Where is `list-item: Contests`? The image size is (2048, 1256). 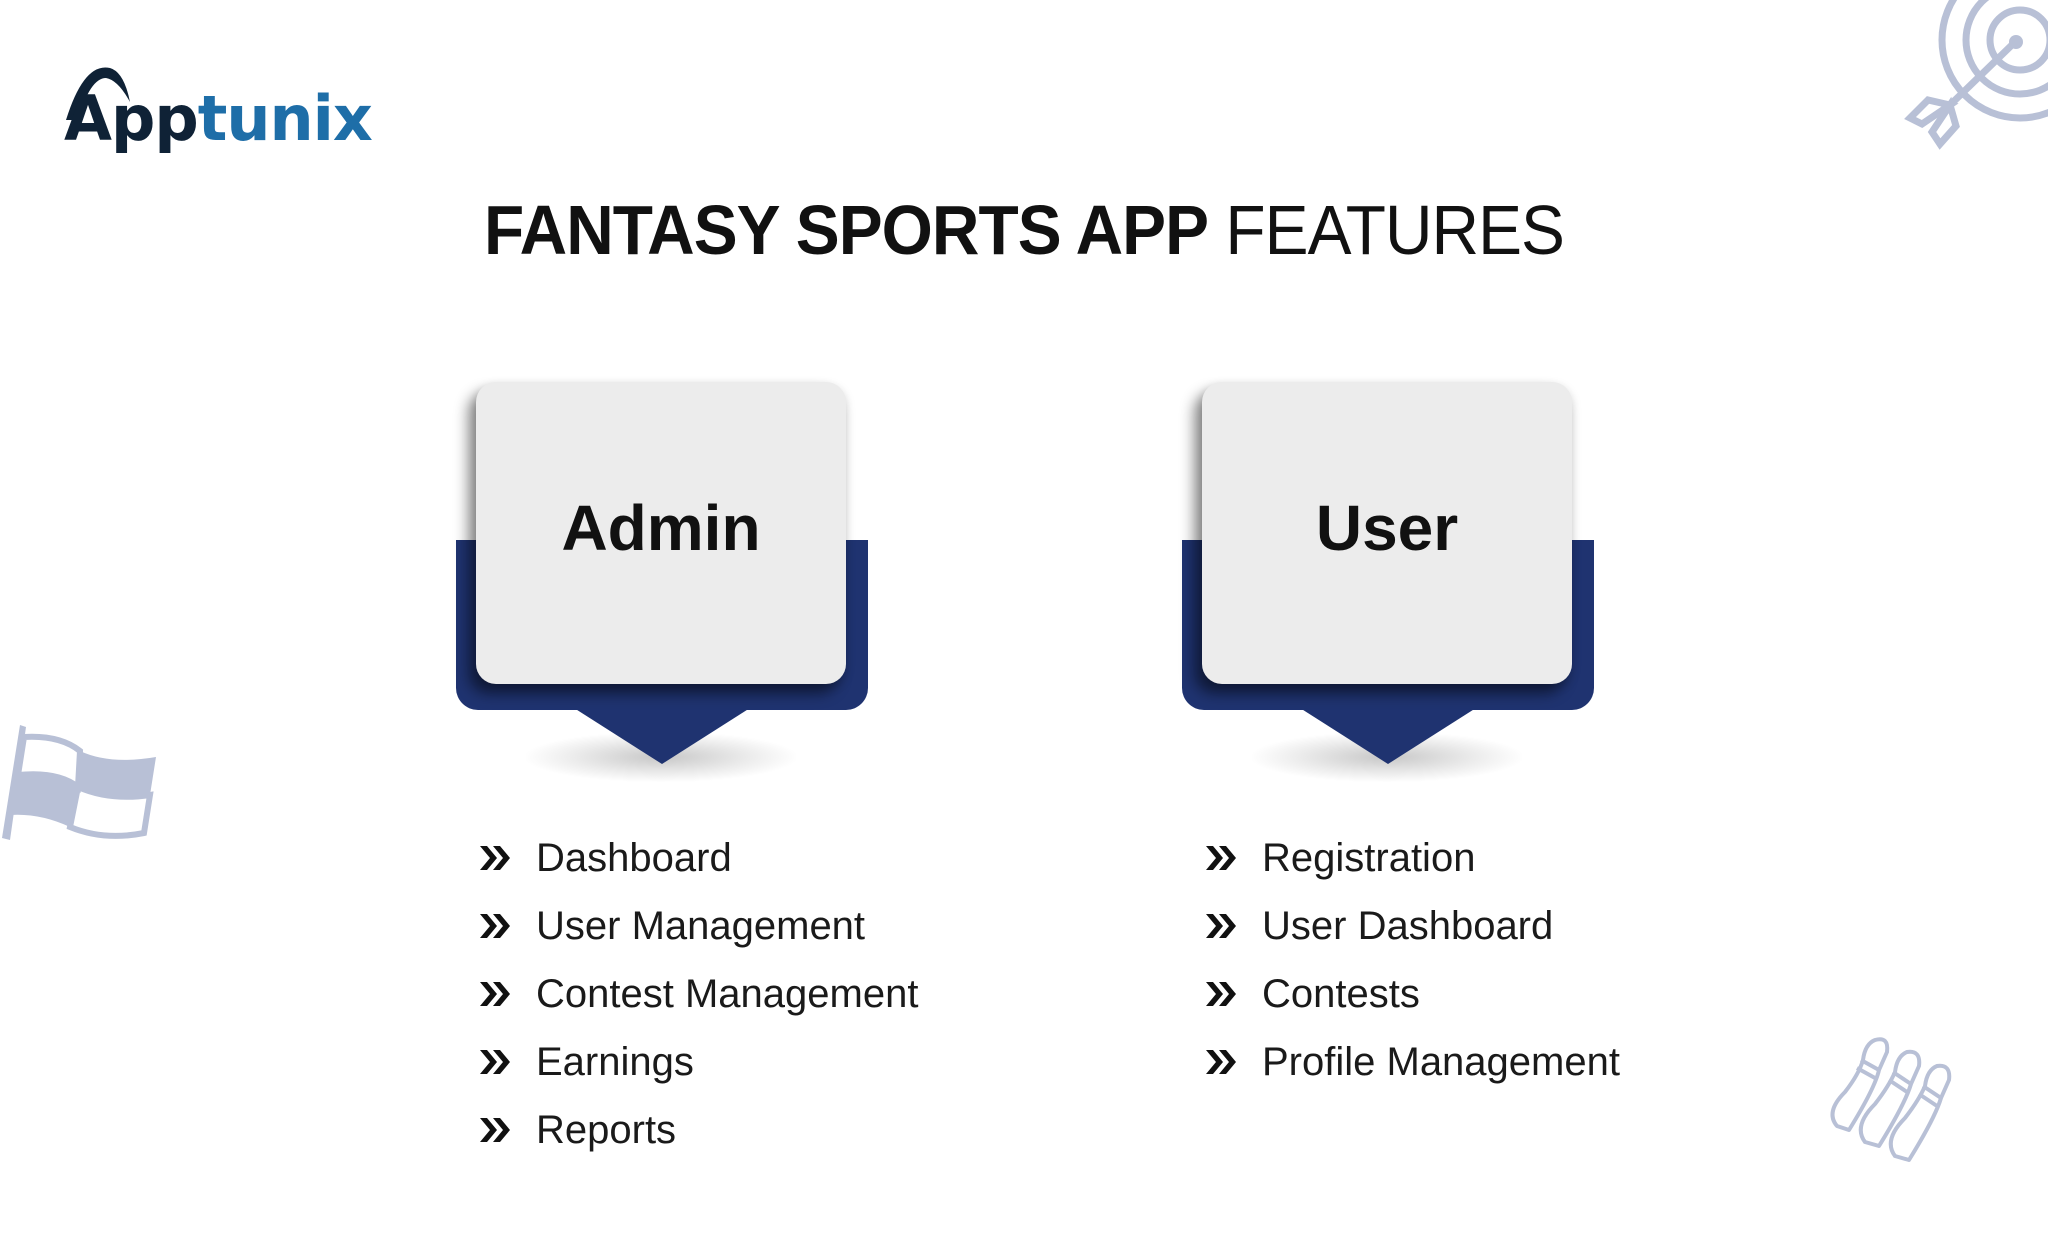
list-item: Contests is located at coordinates (1413, 994).